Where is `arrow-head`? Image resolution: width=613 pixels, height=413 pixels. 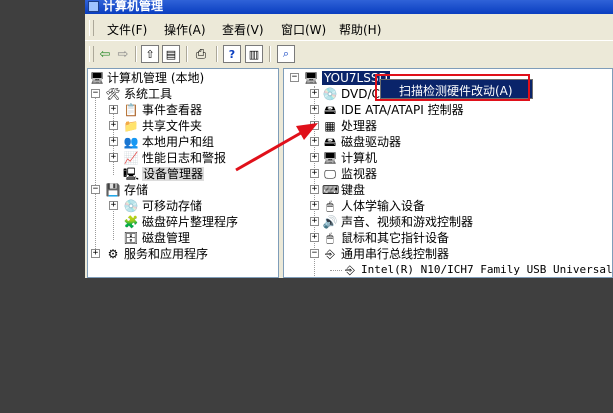
arrow-head is located at coordinates (307, 131).